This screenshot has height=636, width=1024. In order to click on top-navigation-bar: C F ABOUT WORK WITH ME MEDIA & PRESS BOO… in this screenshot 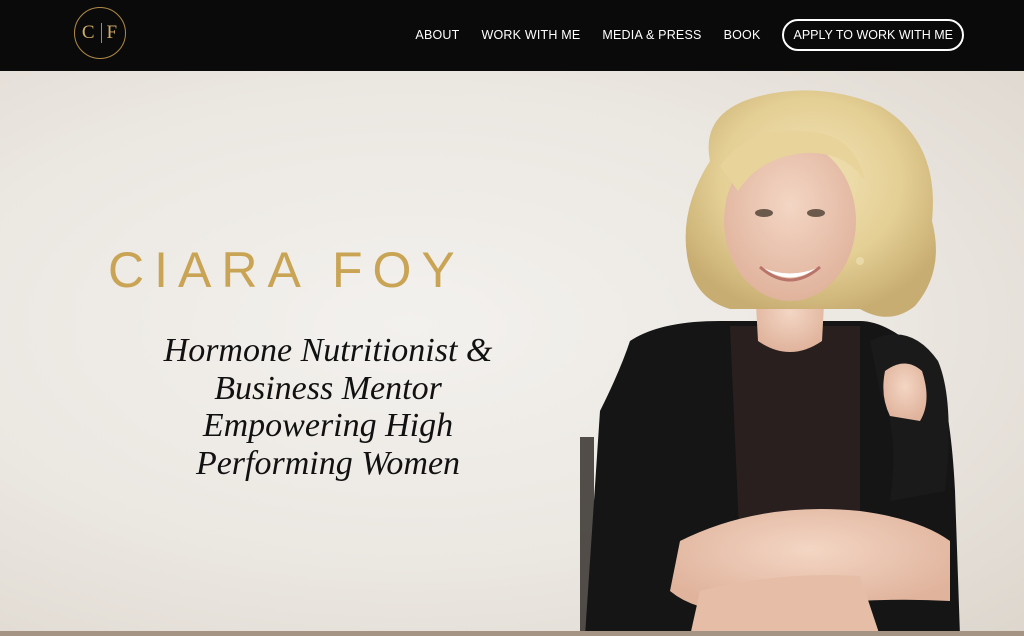, I will do `click(512, 35)`.